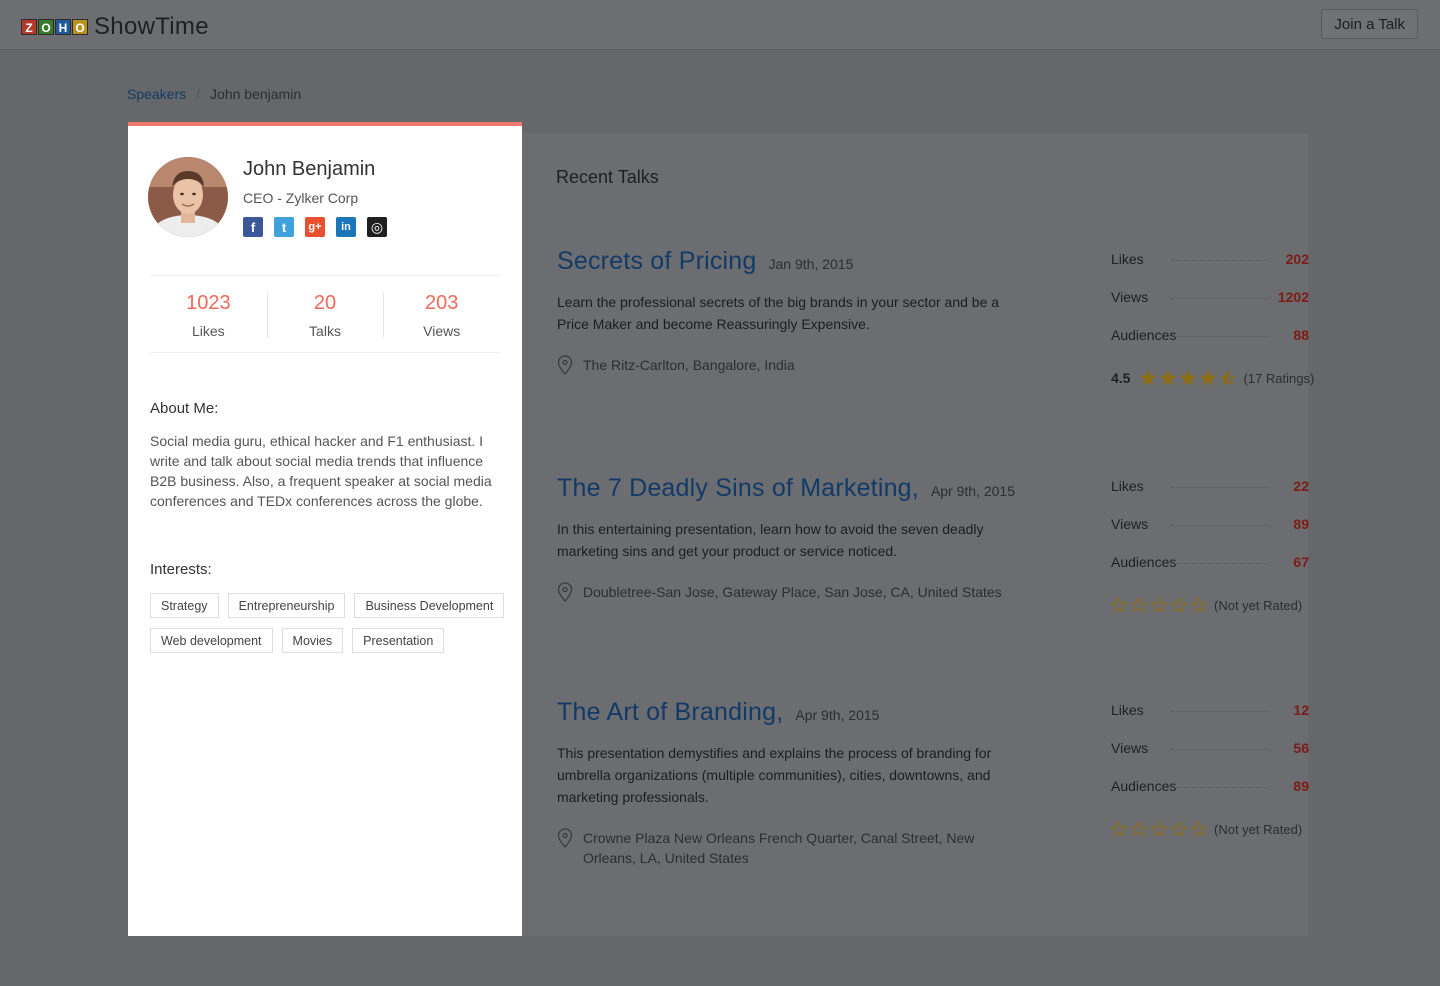 This screenshot has height=986, width=1440. What do you see at coordinates (325, 303) in the screenshot?
I see `stat-value: 20` at bounding box center [325, 303].